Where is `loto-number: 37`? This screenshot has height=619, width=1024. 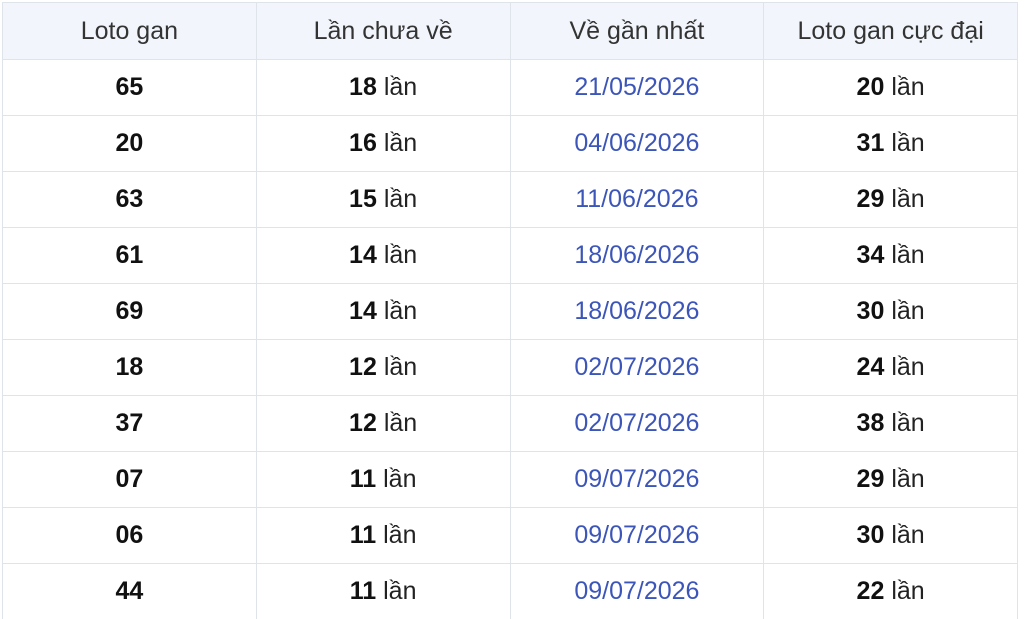
loto-number: 37 is located at coordinates (129, 423).